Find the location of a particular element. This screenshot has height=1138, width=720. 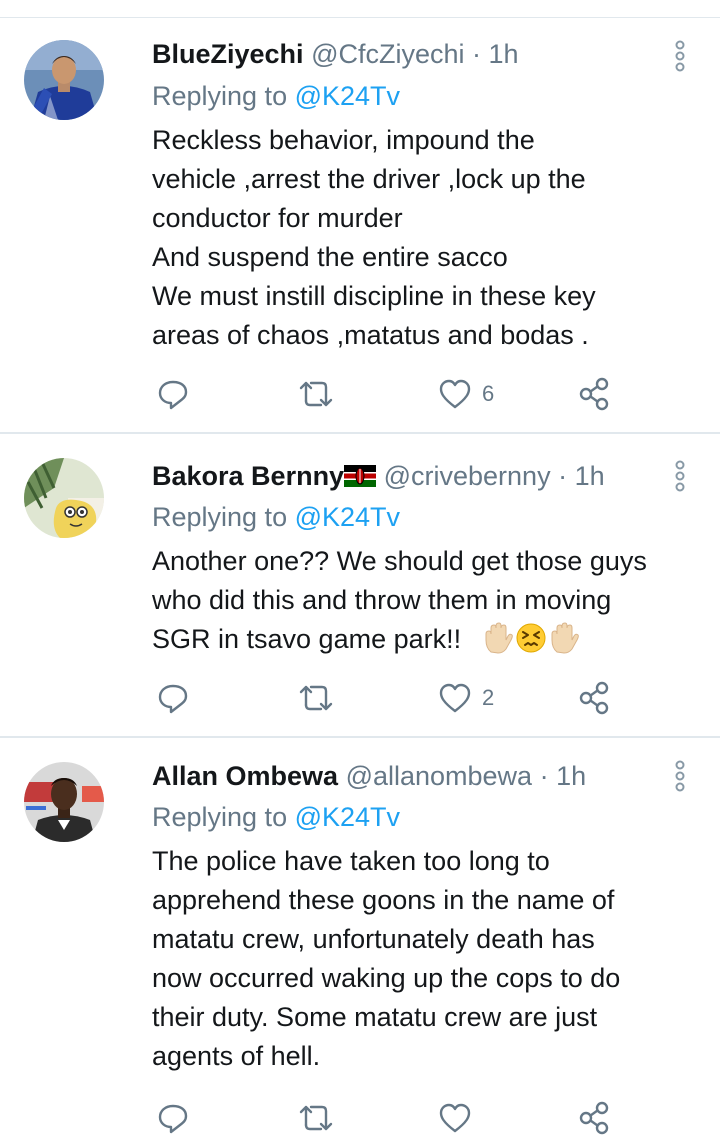

persevering-face-icon is located at coordinates (531, 643).